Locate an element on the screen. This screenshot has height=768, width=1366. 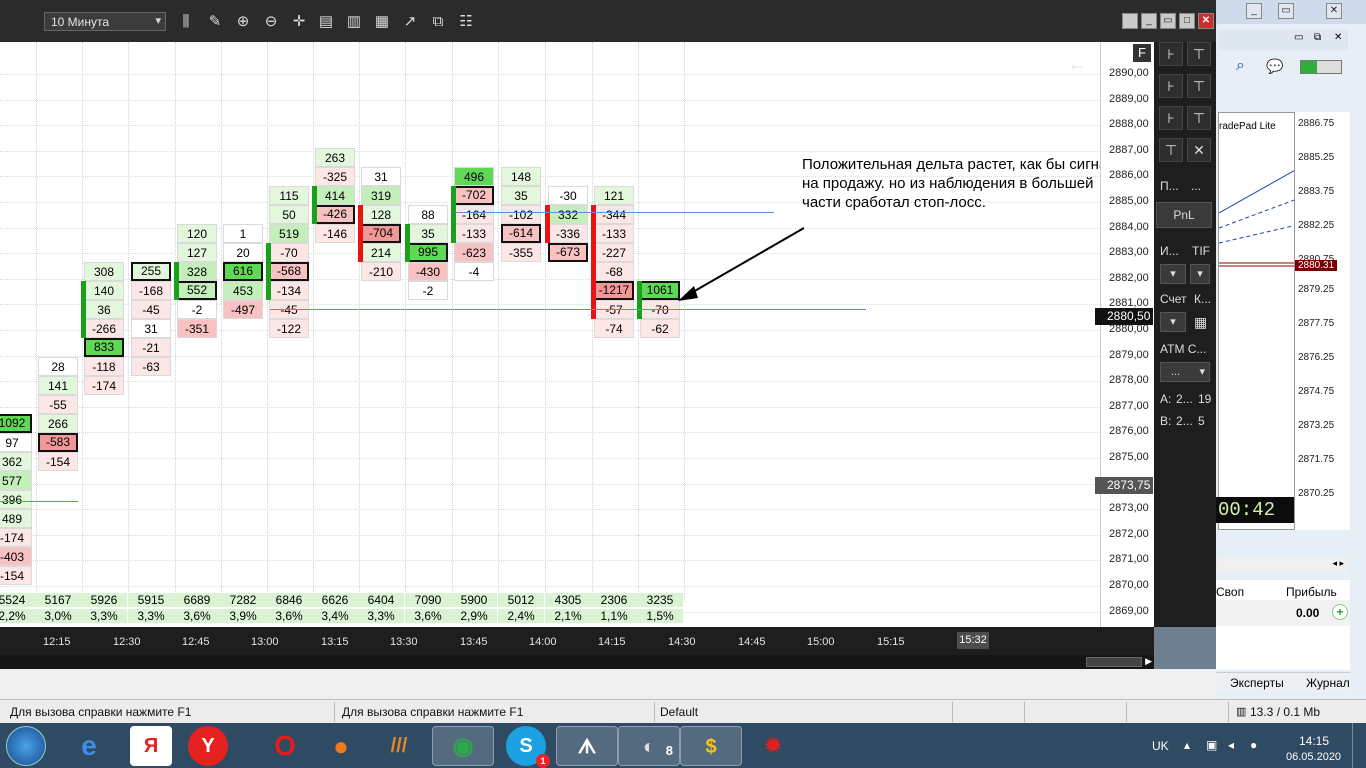
bar-type-icon: ⫼ is located at coordinates (186, 22).